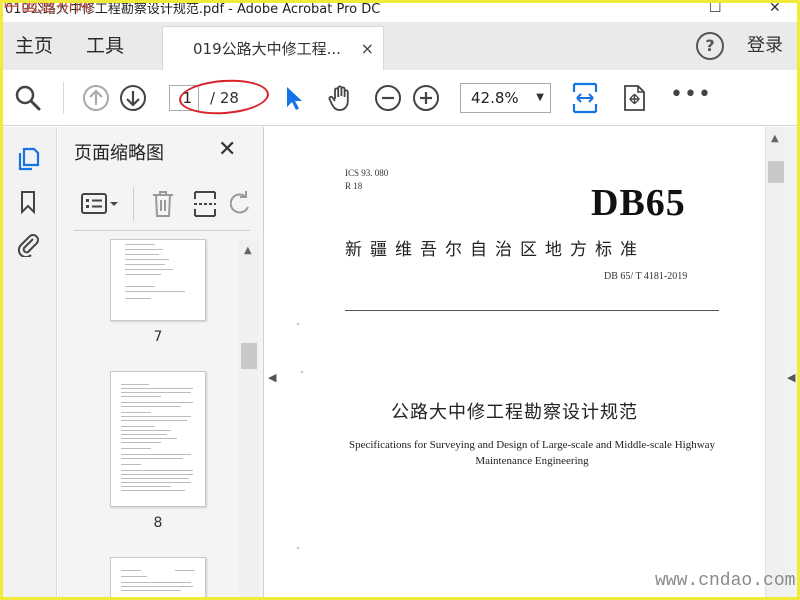  I want to click on thumbnail-toolbar, so click(162, 205).